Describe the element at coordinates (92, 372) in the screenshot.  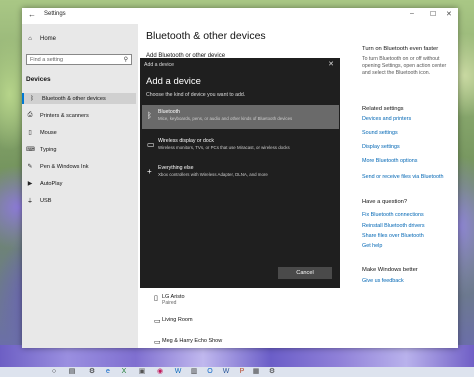
I see `settings-gear-icon: ⚙` at that location.